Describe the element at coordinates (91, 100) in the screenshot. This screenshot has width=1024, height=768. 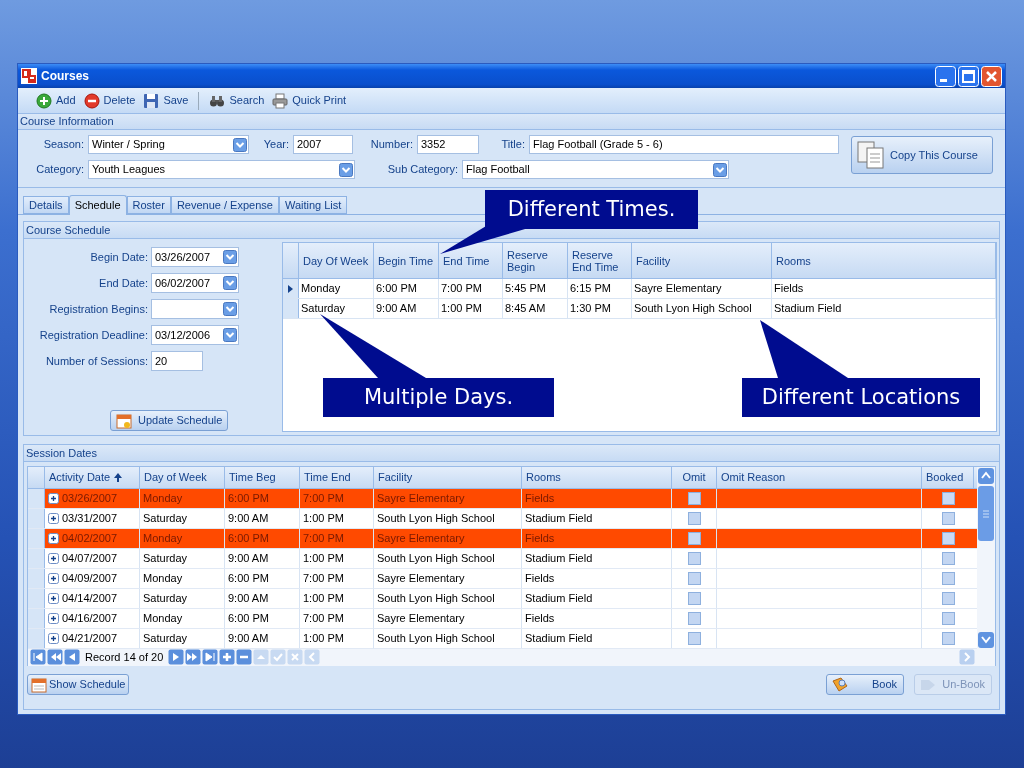
I see `delete-icon` at that location.